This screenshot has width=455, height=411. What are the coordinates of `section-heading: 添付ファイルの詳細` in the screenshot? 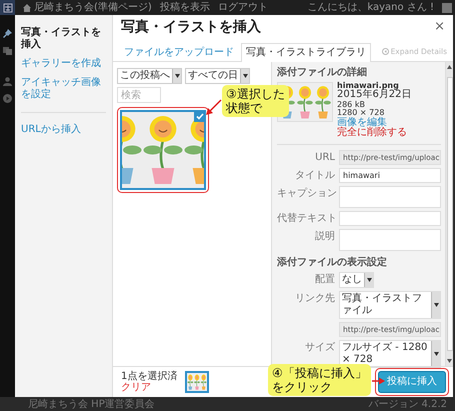 It's located at (322, 73).